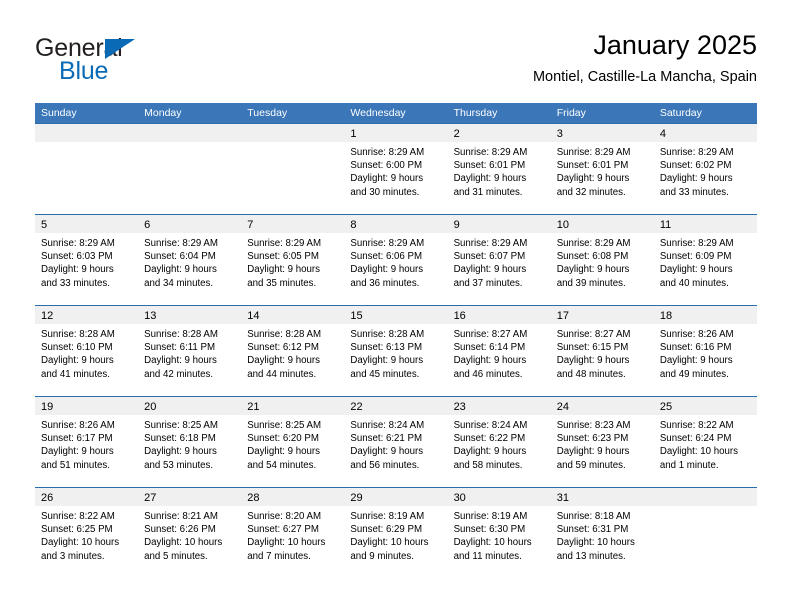 The height and width of the screenshot is (612, 792). I want to click on day-number-strip: 28, so click(293, 497).